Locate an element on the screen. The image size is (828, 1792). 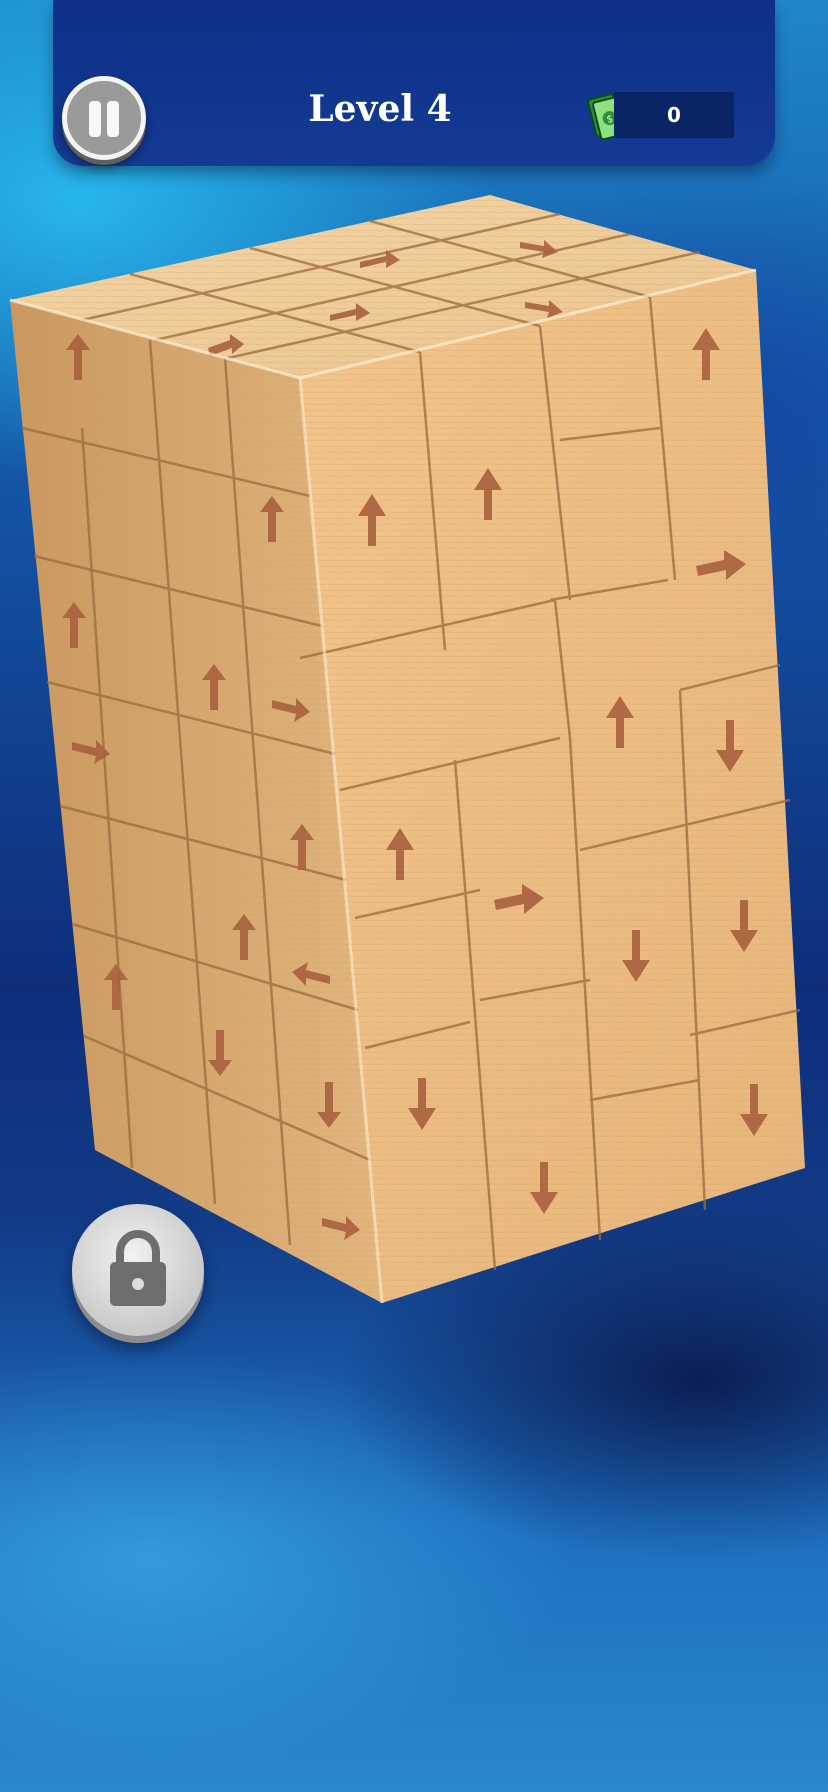
lock-icon is located at coordinates (138, 1268).